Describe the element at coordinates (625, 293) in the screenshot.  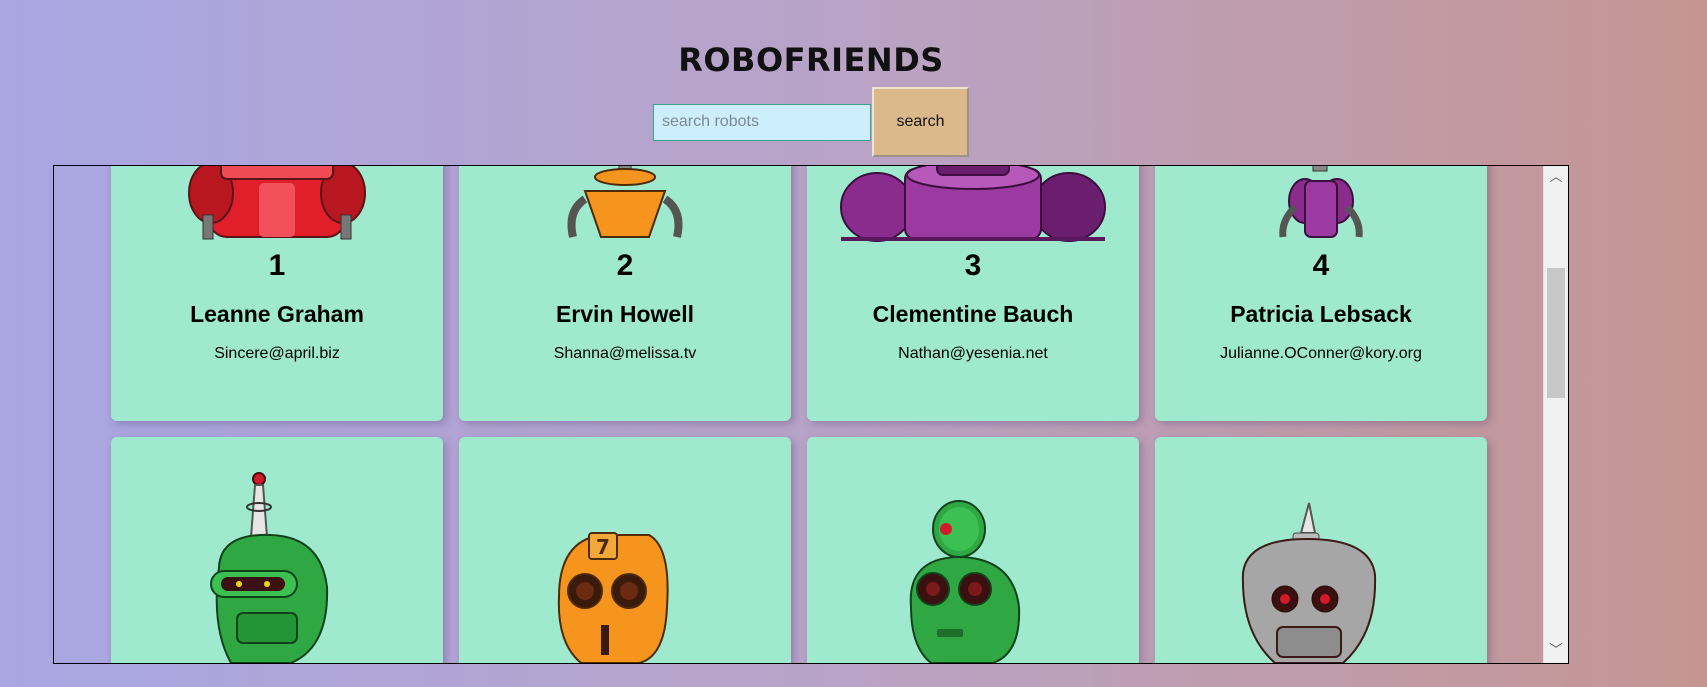
I see `robot-card: 2 Ervin Howell Shanna@melissa.tv` at that location.